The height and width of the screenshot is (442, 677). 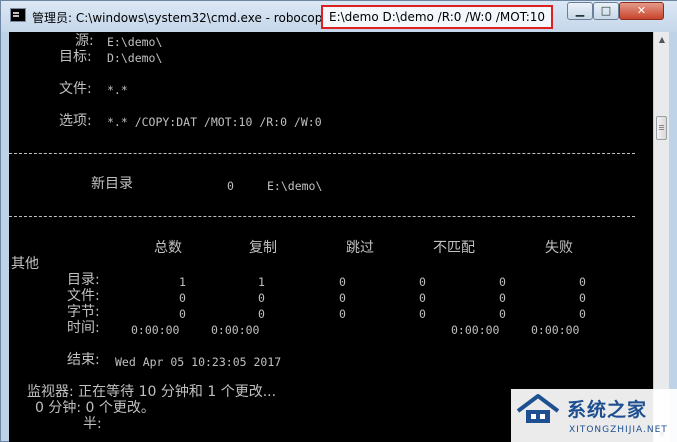 What do you see at coordinates (182, 314) in the screenshot?
I see `row-bytes-total: 0` at bounding box center [182, 314].